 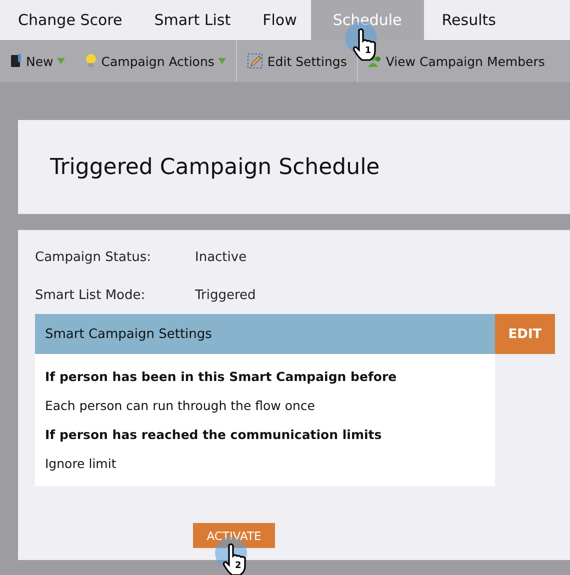 I want to click on field-label: Campaign Status:, so click(x=93, y=257).